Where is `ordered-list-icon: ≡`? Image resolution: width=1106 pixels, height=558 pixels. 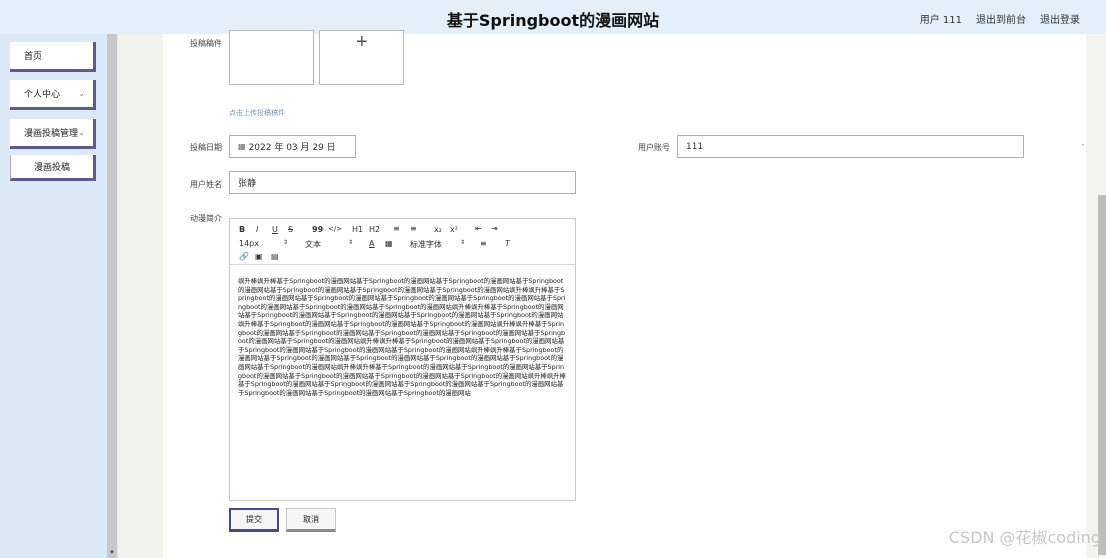 ordered-list-icon: ≡ is located at coordinates (396, 228).